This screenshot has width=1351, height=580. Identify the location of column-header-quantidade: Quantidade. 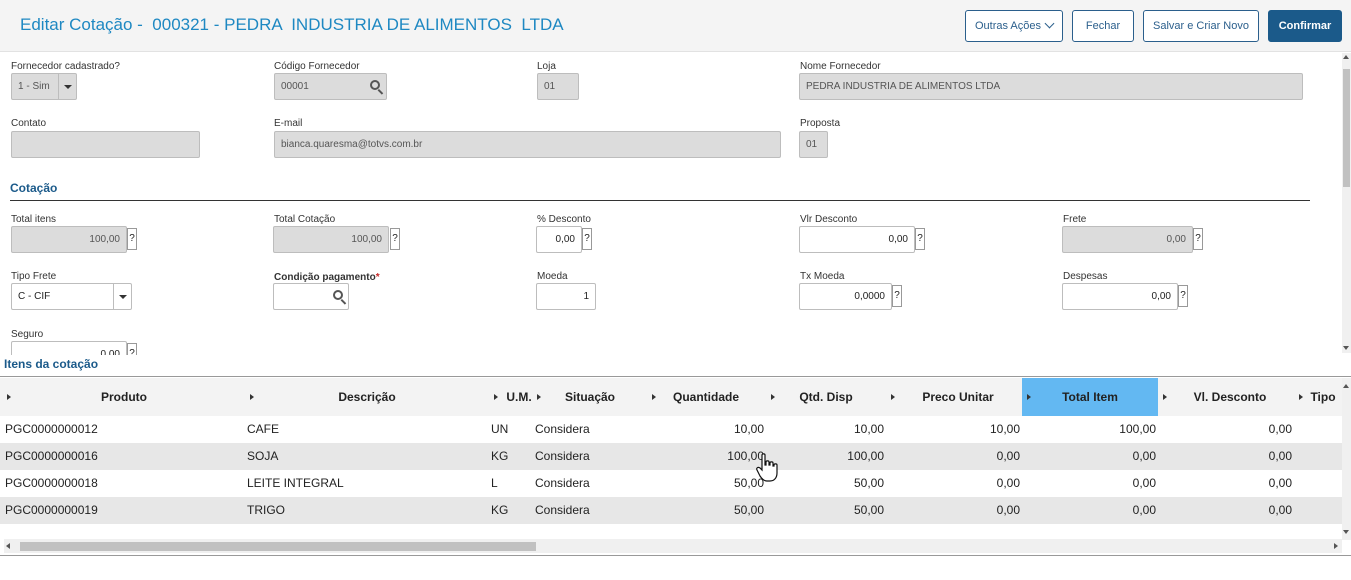
(706, 397).